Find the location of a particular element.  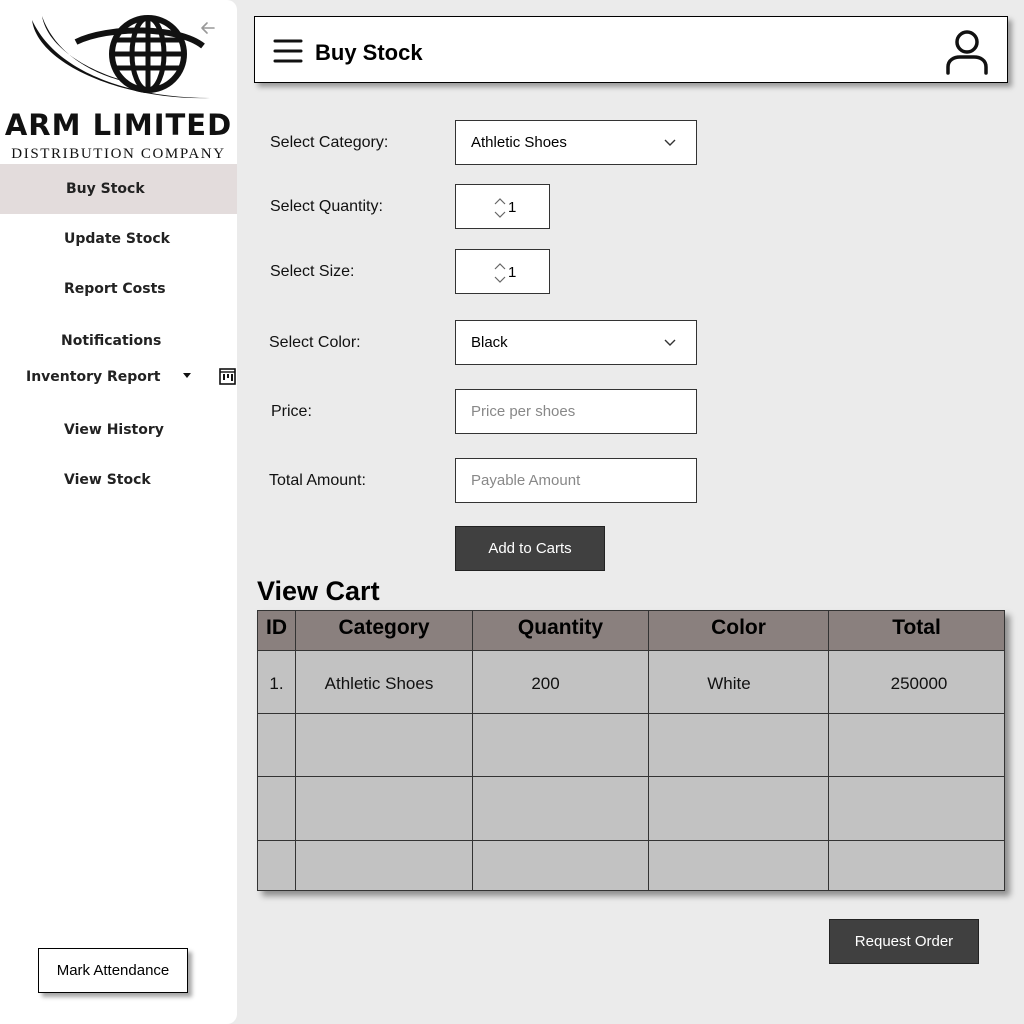

cell-id: 1. is located at coordinates (276, 683).